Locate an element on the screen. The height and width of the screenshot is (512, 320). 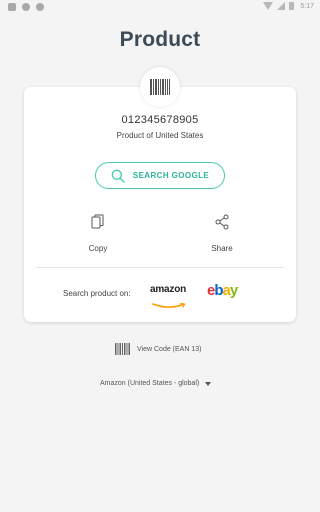
chevron-down-icon is located at coordinates (208, 383).